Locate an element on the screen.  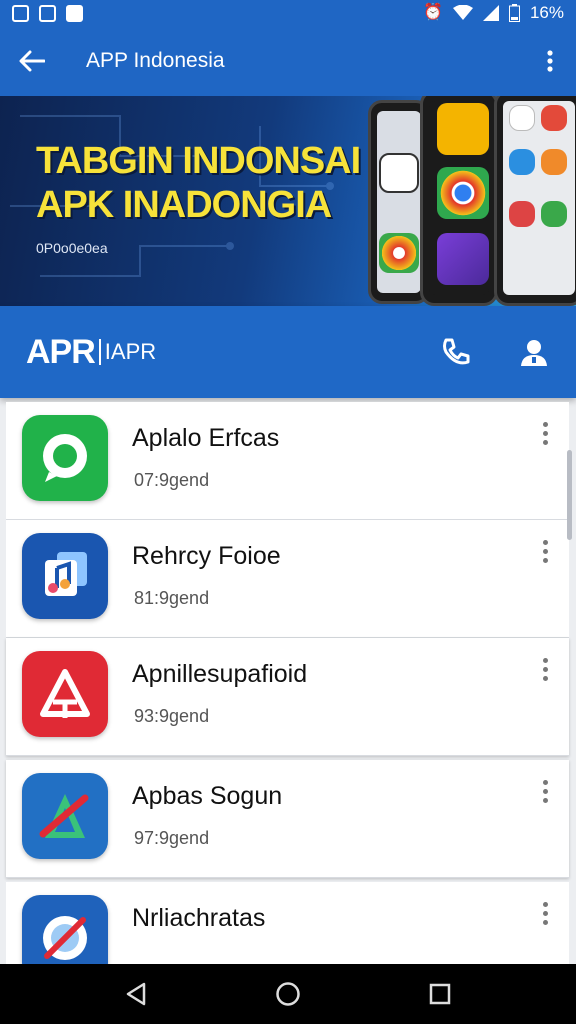
list-item: Apnillesupafioid 93:9gend is located at coordinates (287, 697).